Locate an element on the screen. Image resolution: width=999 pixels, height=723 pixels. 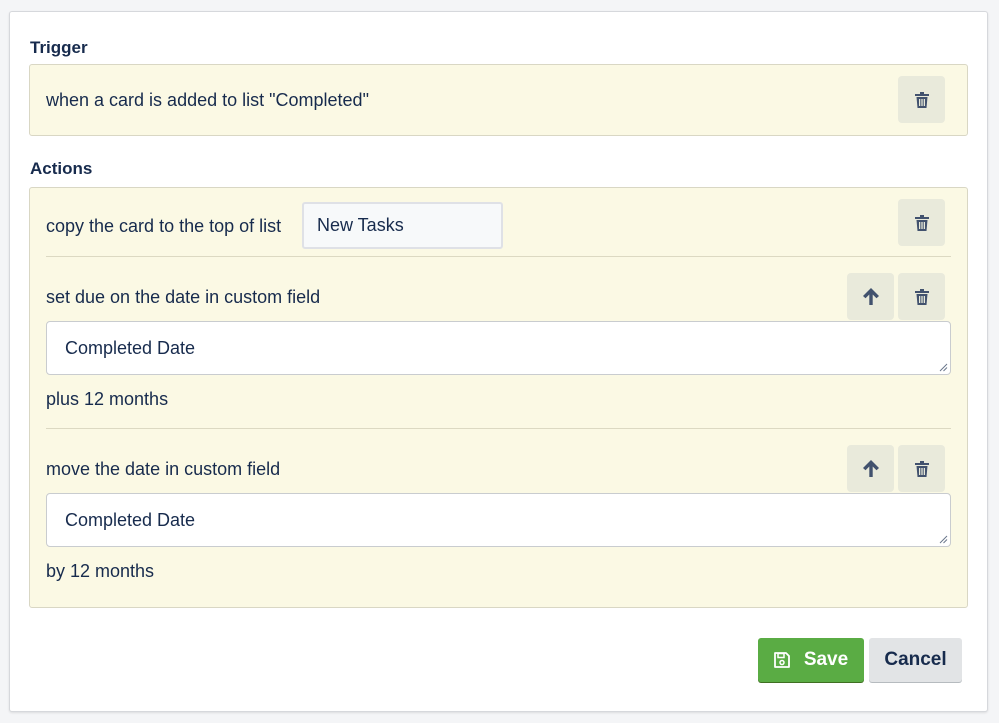
cancel-button: Cancel is located at coordinates (915, 660).